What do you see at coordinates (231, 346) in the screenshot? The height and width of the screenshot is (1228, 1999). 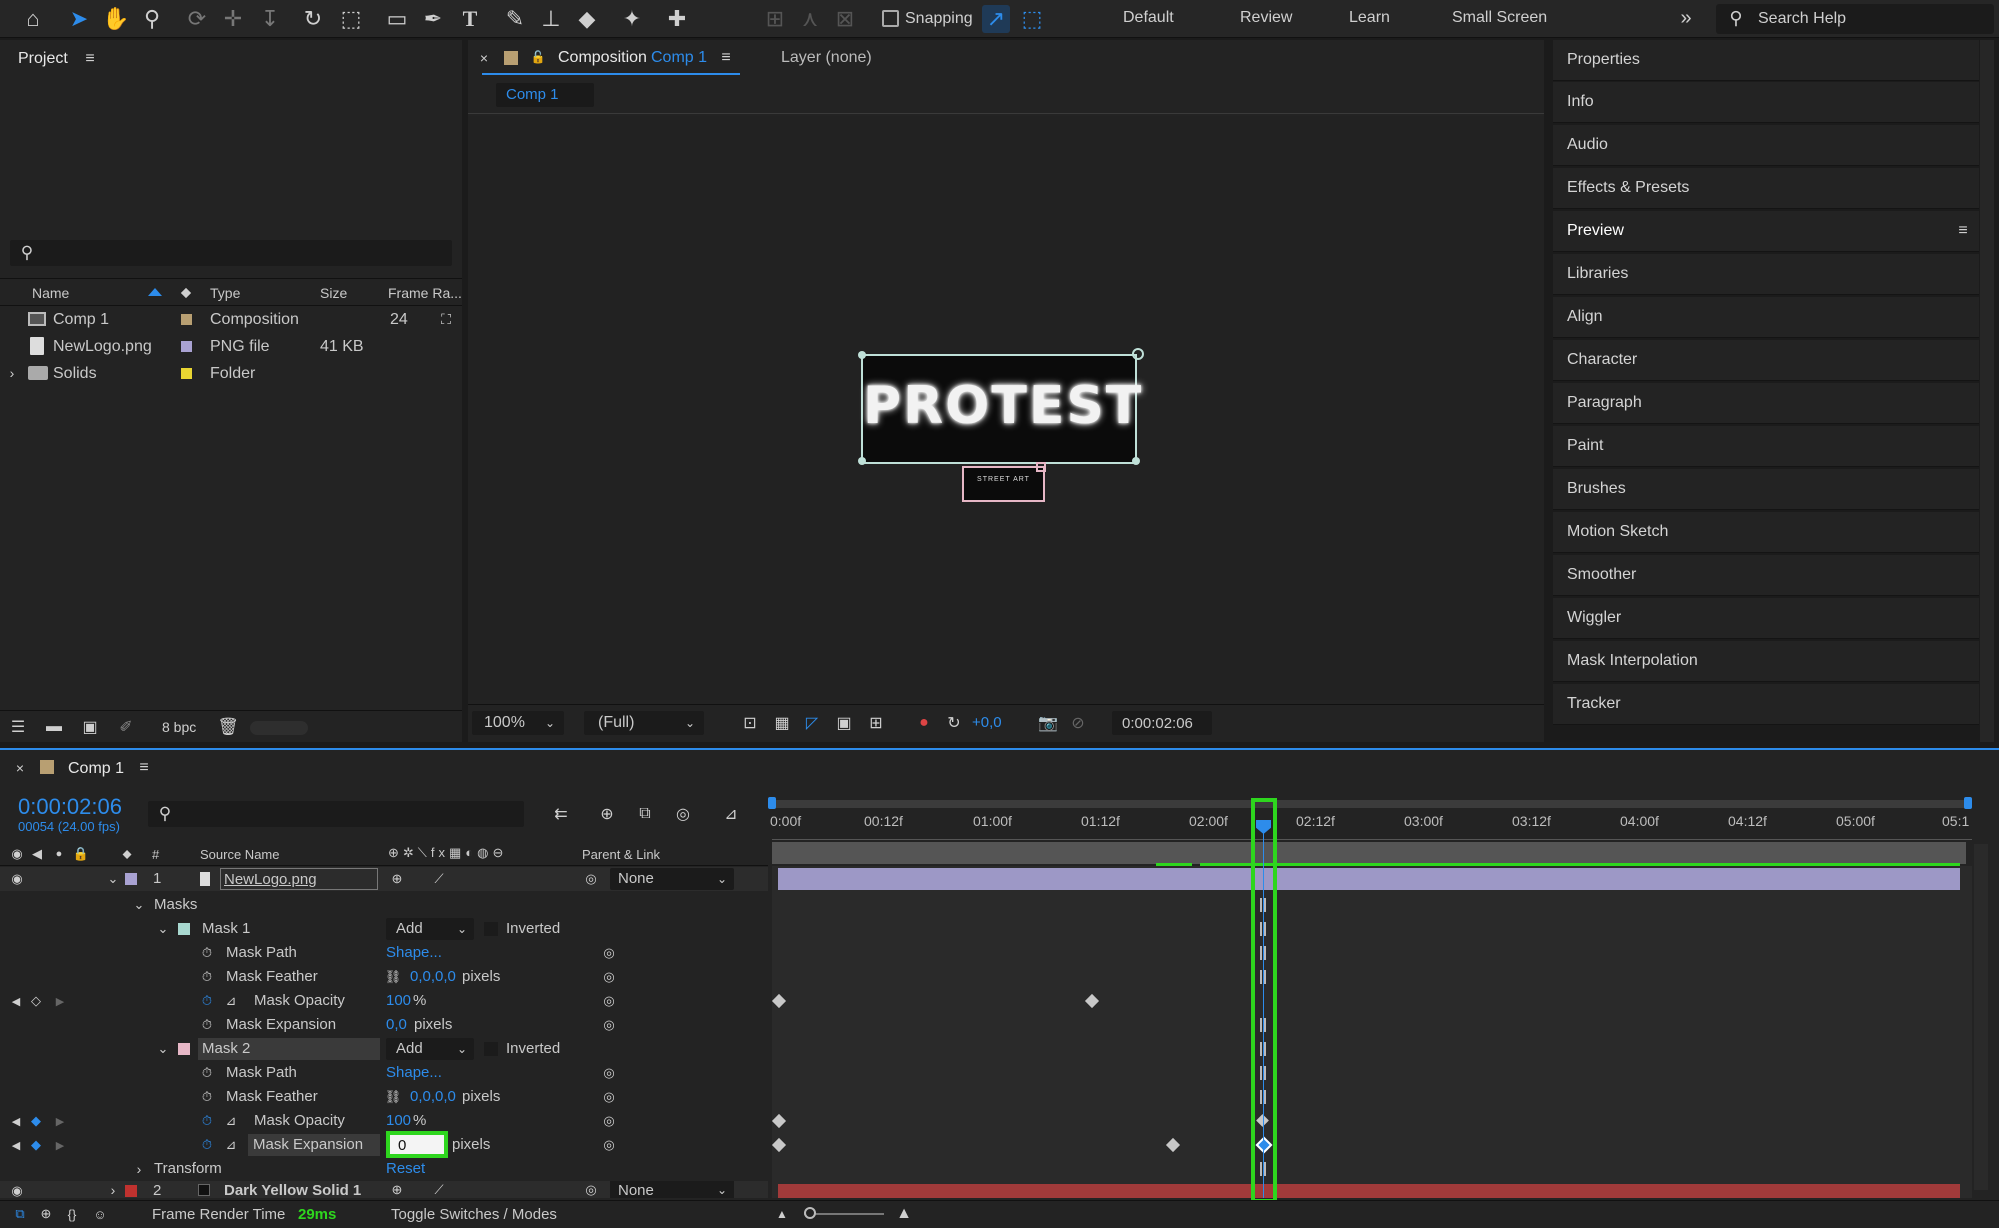 I see `project-item: NewLogo.png PNG file 41 KB` at bounding box center [231, 346].